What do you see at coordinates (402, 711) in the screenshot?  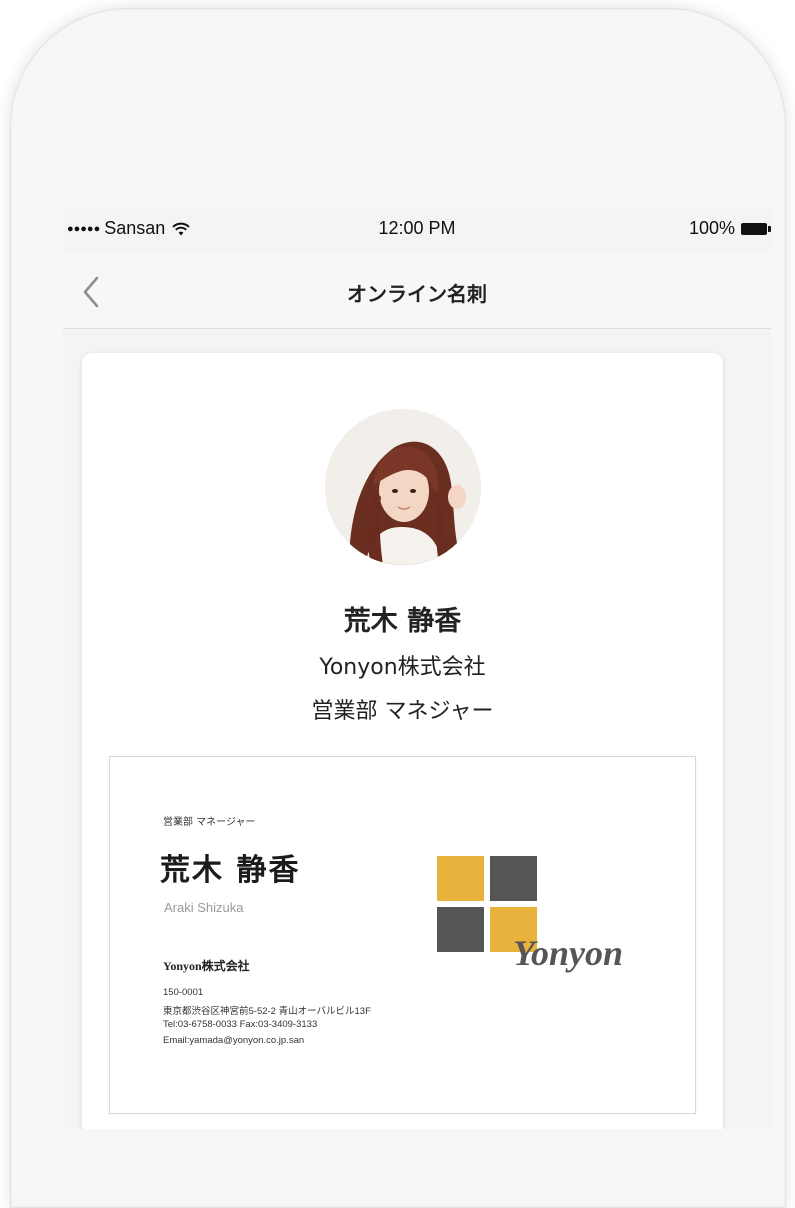 I see `job-title: 営業部 マネジャー` at bounding box center [402, 711].